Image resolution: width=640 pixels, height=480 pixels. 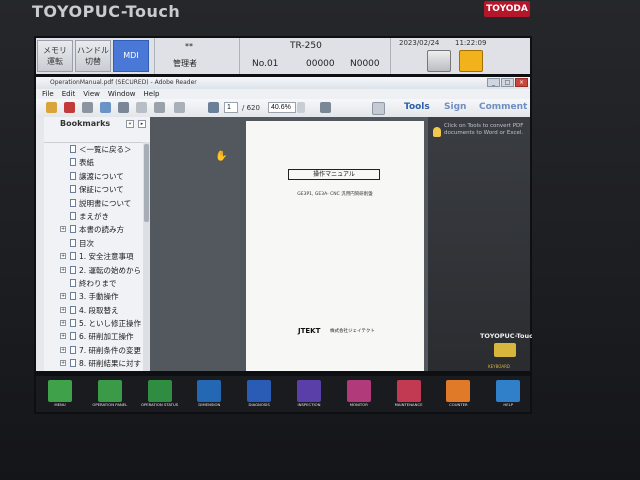 I want to click on page-number-input, so click(x=231, y=107).